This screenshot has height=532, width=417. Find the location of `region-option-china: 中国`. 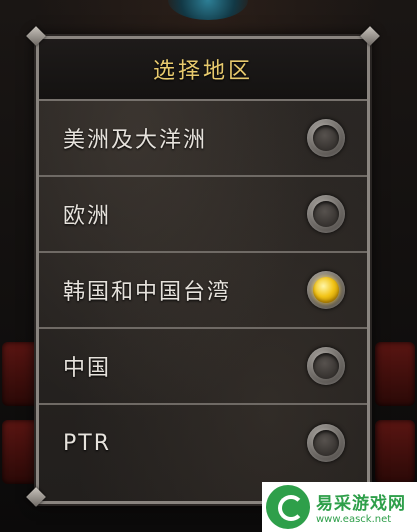

region-option-china: 中国 is located at coordinates (203, 367).